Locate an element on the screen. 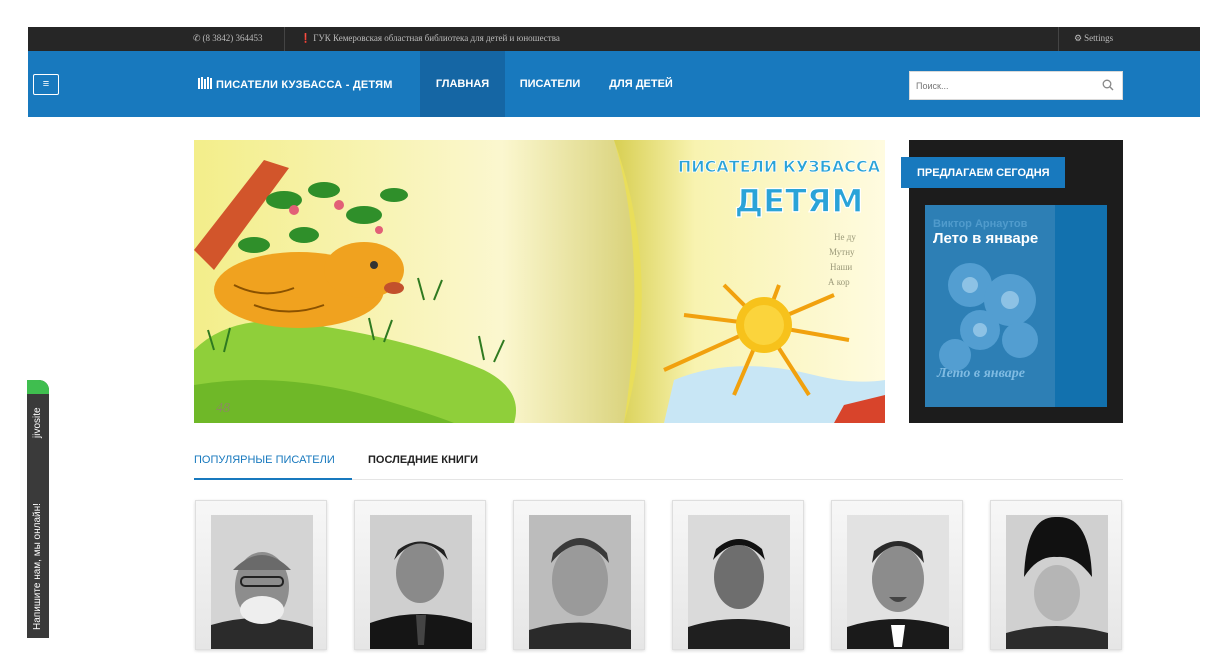 Image resolution: width=1207 pixels, height=659 pixels. library-logo-icon is located at coordinates (205, 83).